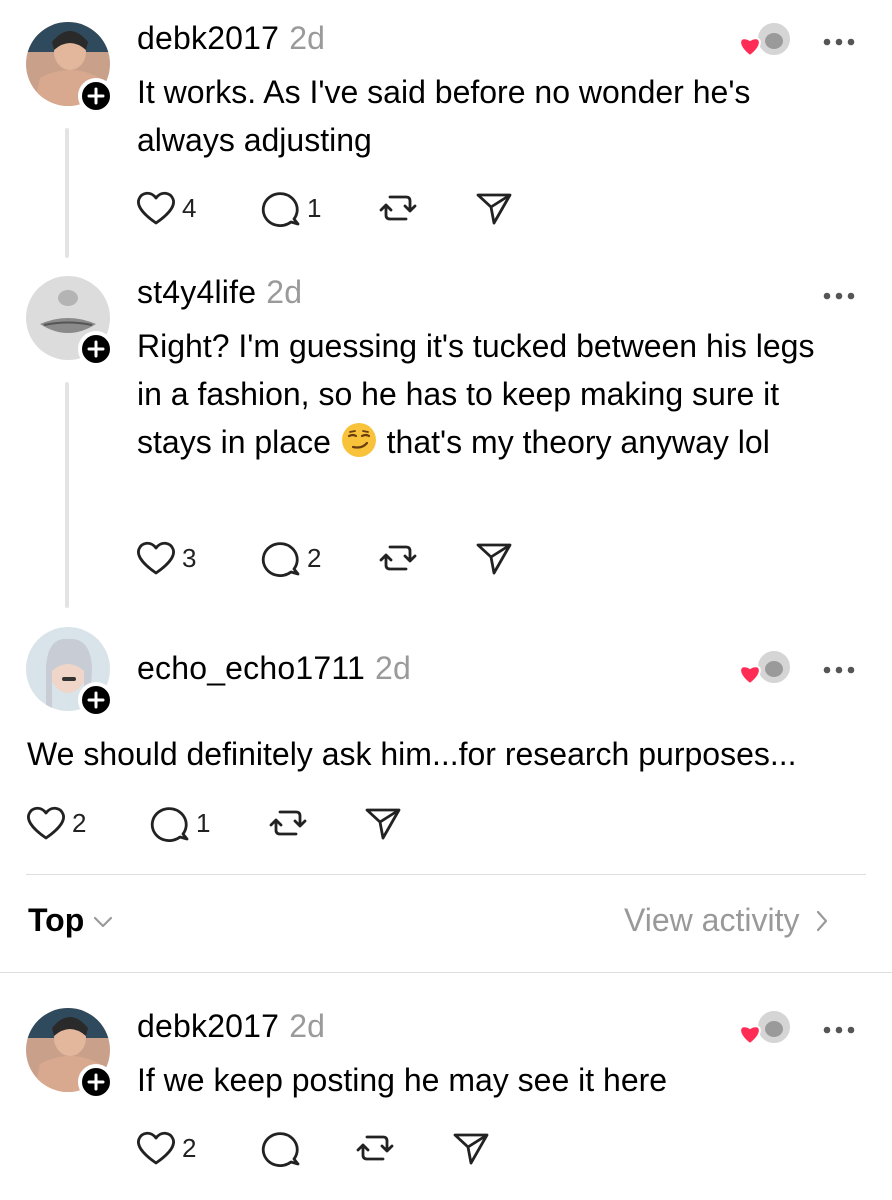 The height and width of the screenshot is (1200, 892). I want to click on like-button: 4, so click(166, 208).